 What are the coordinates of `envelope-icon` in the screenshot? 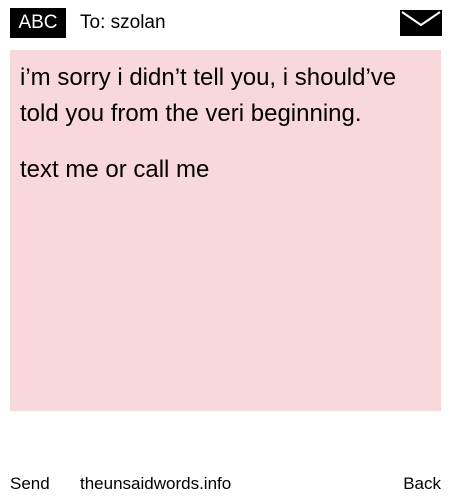 It's located at (421, 23).